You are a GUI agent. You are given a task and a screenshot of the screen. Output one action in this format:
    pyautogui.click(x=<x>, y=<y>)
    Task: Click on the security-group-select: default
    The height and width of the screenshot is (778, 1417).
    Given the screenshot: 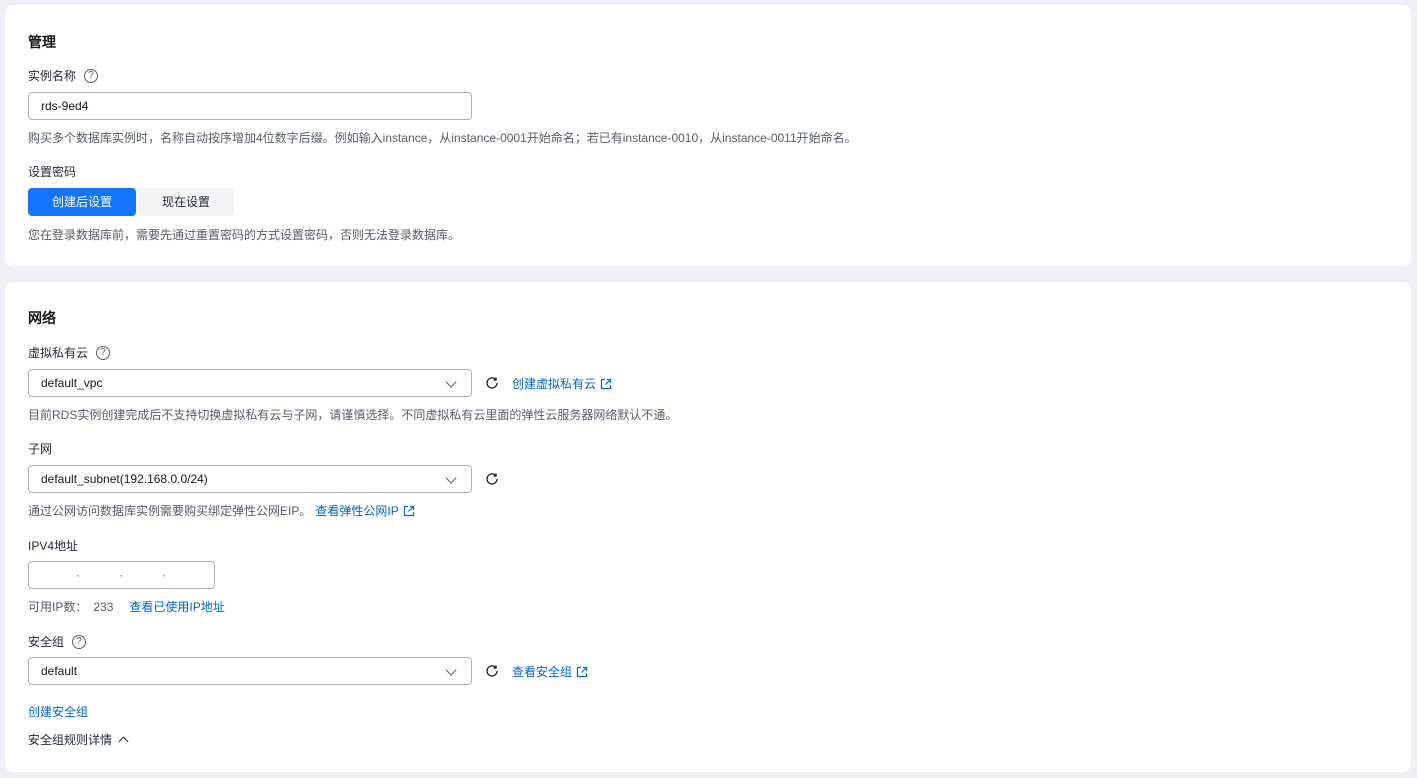 What is the action you would take?
    pyautogui.click(x=250, y=671)
    